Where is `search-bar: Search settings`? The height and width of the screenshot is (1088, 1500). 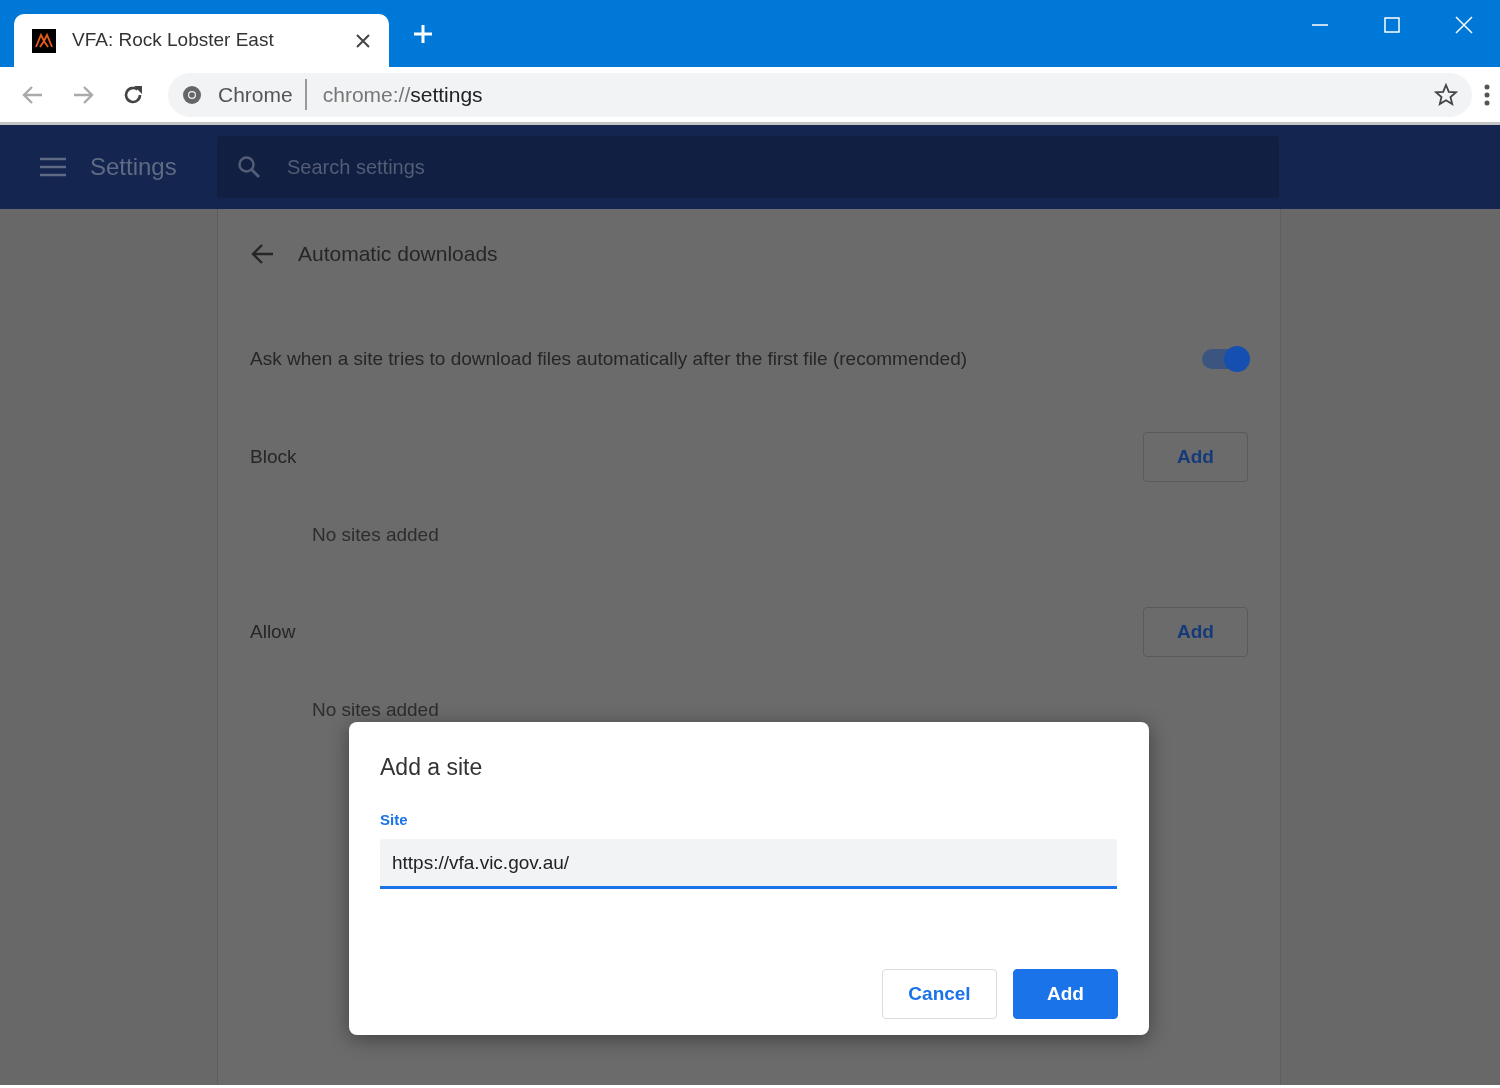
search-bar: Search settings is located at coordinates (748, 167).